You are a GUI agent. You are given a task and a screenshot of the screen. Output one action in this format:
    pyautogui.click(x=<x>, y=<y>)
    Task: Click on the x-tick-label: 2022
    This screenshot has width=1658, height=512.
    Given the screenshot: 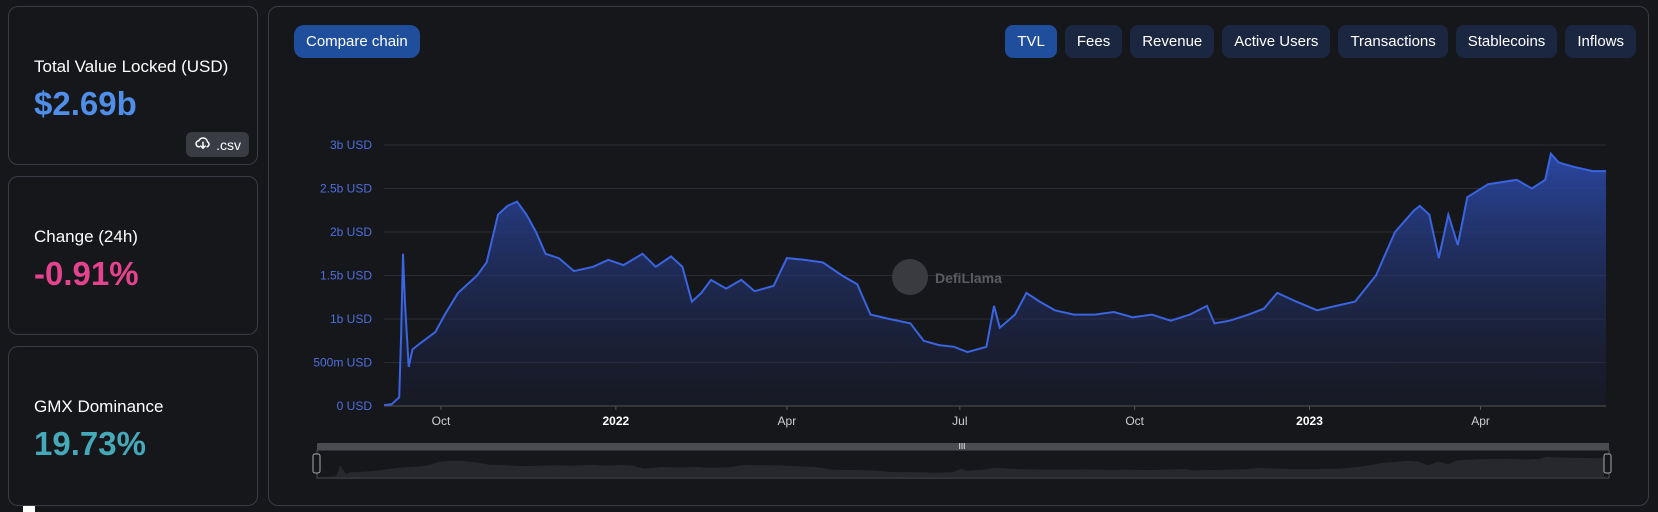 What is the action you would take?
    pyautogui.click(x=616, y=421)
    